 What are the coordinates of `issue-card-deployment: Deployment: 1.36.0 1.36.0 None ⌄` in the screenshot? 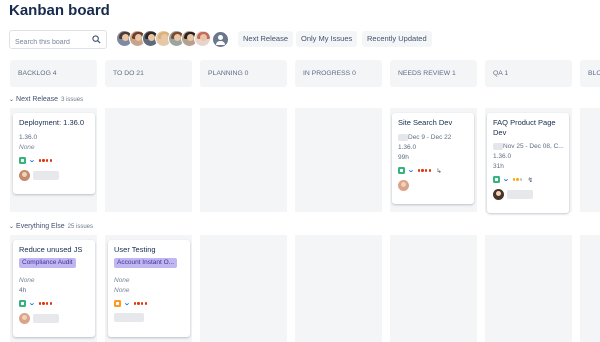 It's located at (54, 153).